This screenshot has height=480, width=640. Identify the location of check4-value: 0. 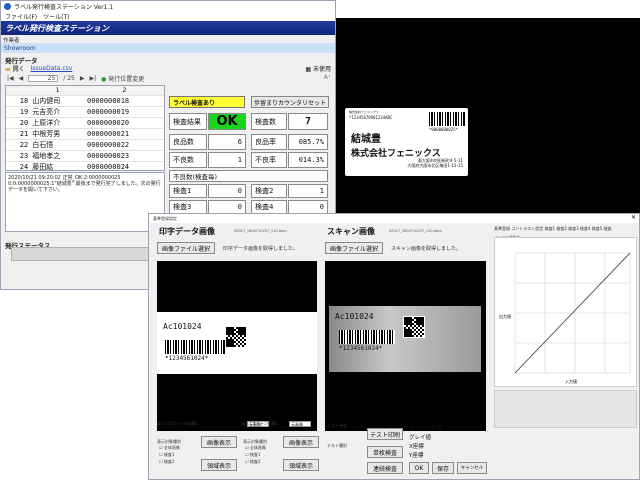
(308, 207).